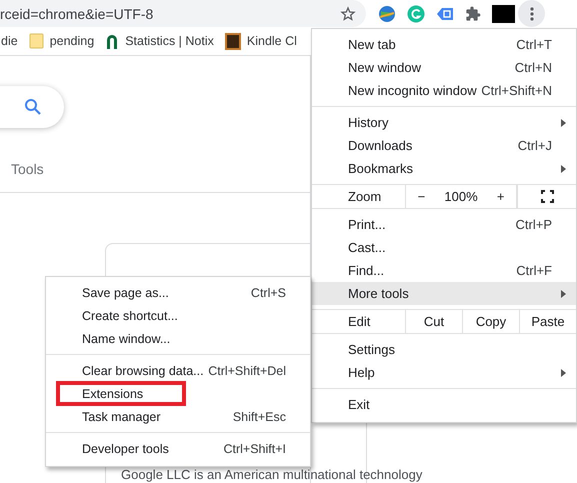  Describe the element at coordinates (444, 372) in the screenshot. I see `menu-item: Help` at that location.